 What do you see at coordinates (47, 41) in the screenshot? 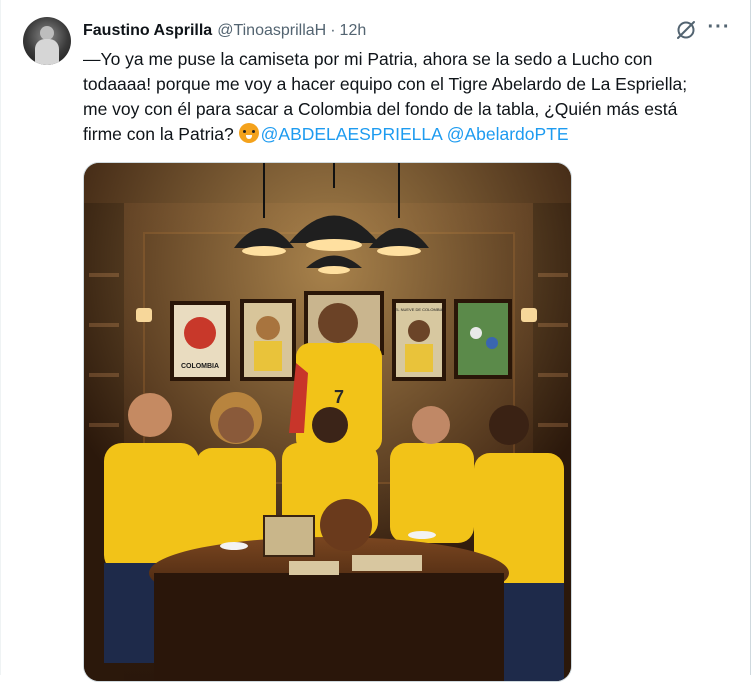
I see `author-avatar` at bounding box center [47, 41].